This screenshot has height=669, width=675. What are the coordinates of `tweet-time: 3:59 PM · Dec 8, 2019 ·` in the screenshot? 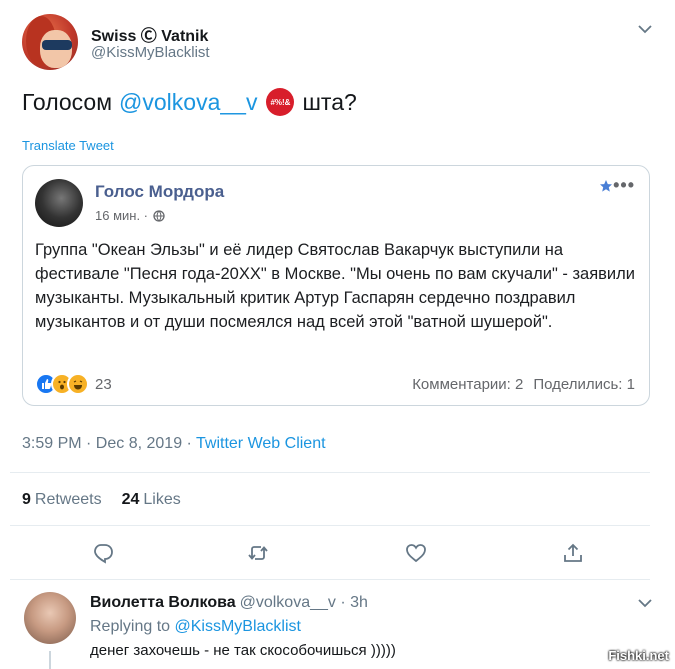 It's located at (109, 443).